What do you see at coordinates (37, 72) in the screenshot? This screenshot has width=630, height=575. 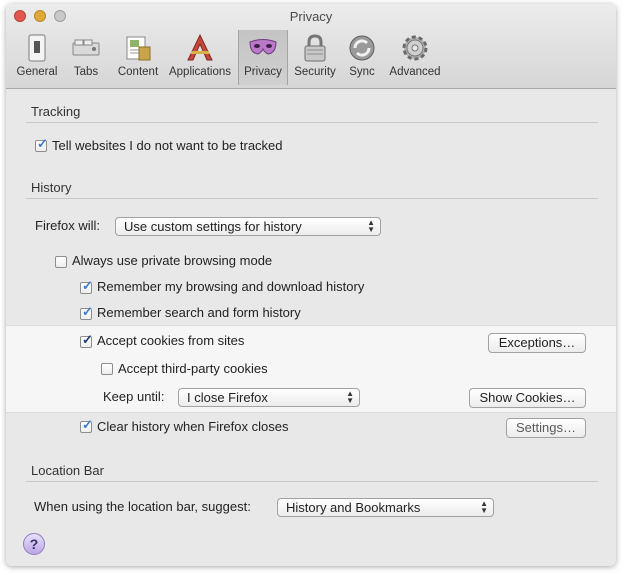 I see `toolbar-label-general: General` at bounding box center [37, 72].